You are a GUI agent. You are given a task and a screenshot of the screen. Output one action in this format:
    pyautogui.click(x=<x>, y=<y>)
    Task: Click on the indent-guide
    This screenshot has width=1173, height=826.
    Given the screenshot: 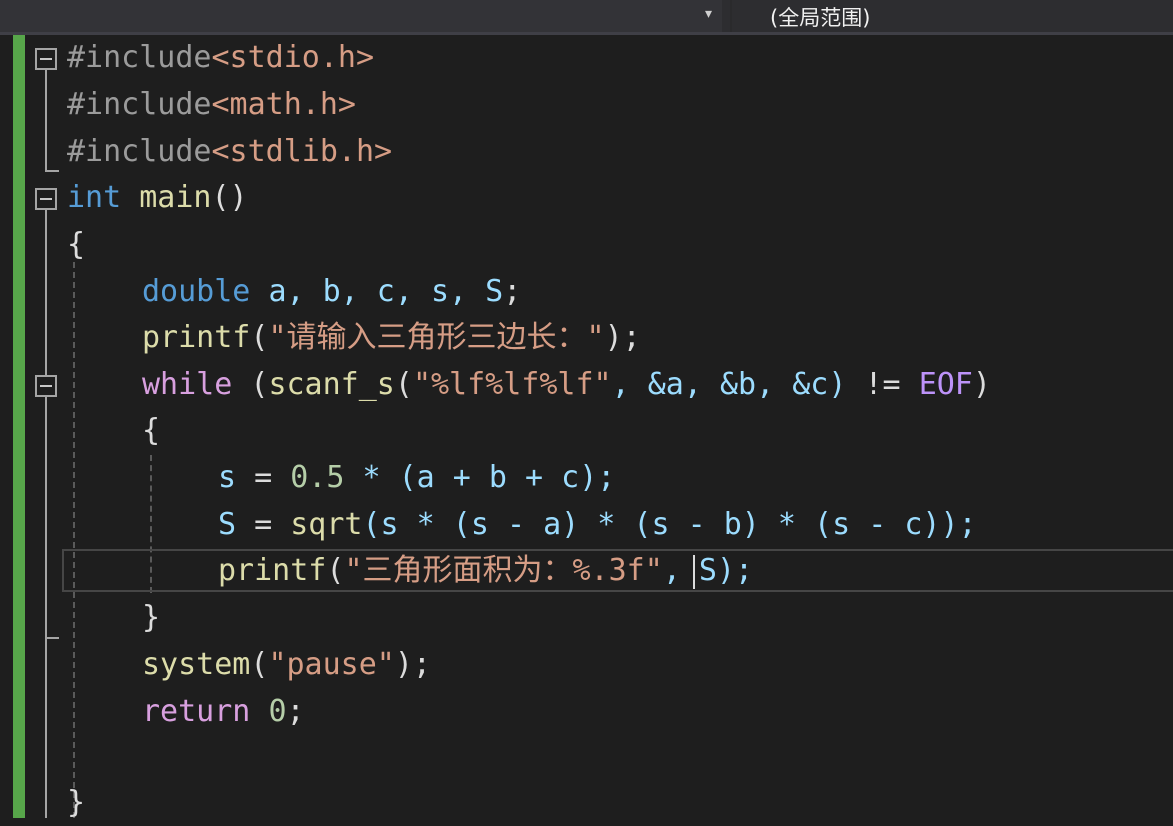 What is the action you would take?
    pyautogui.click(x=74, y=540)
    